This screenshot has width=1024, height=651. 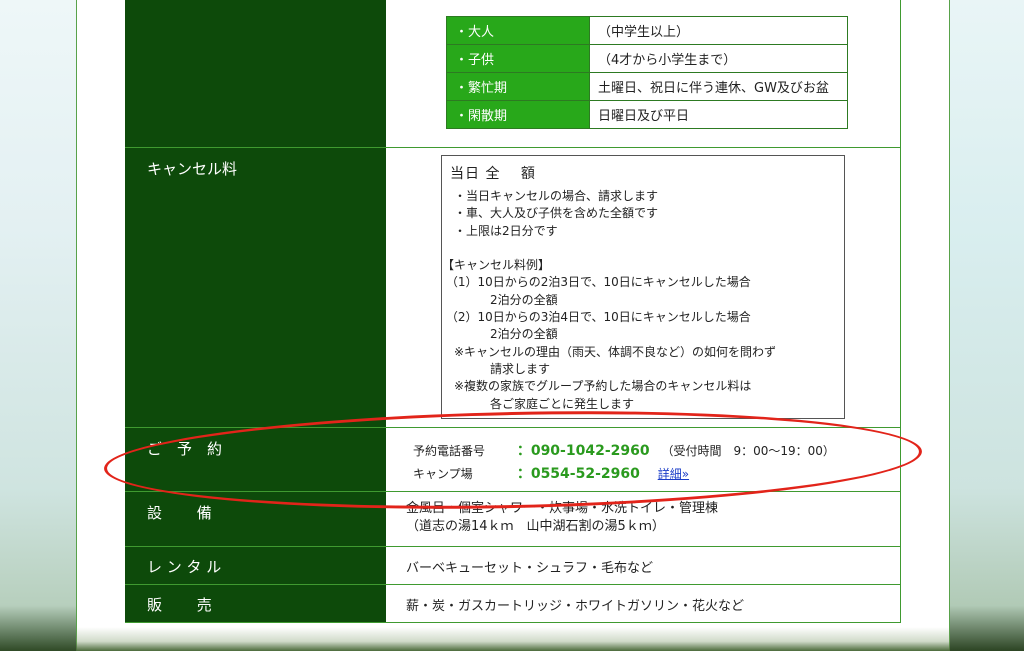 I want to click on cancel-line: ・車、大人及び子供を含めた全額です, so click(x=550, y=213).